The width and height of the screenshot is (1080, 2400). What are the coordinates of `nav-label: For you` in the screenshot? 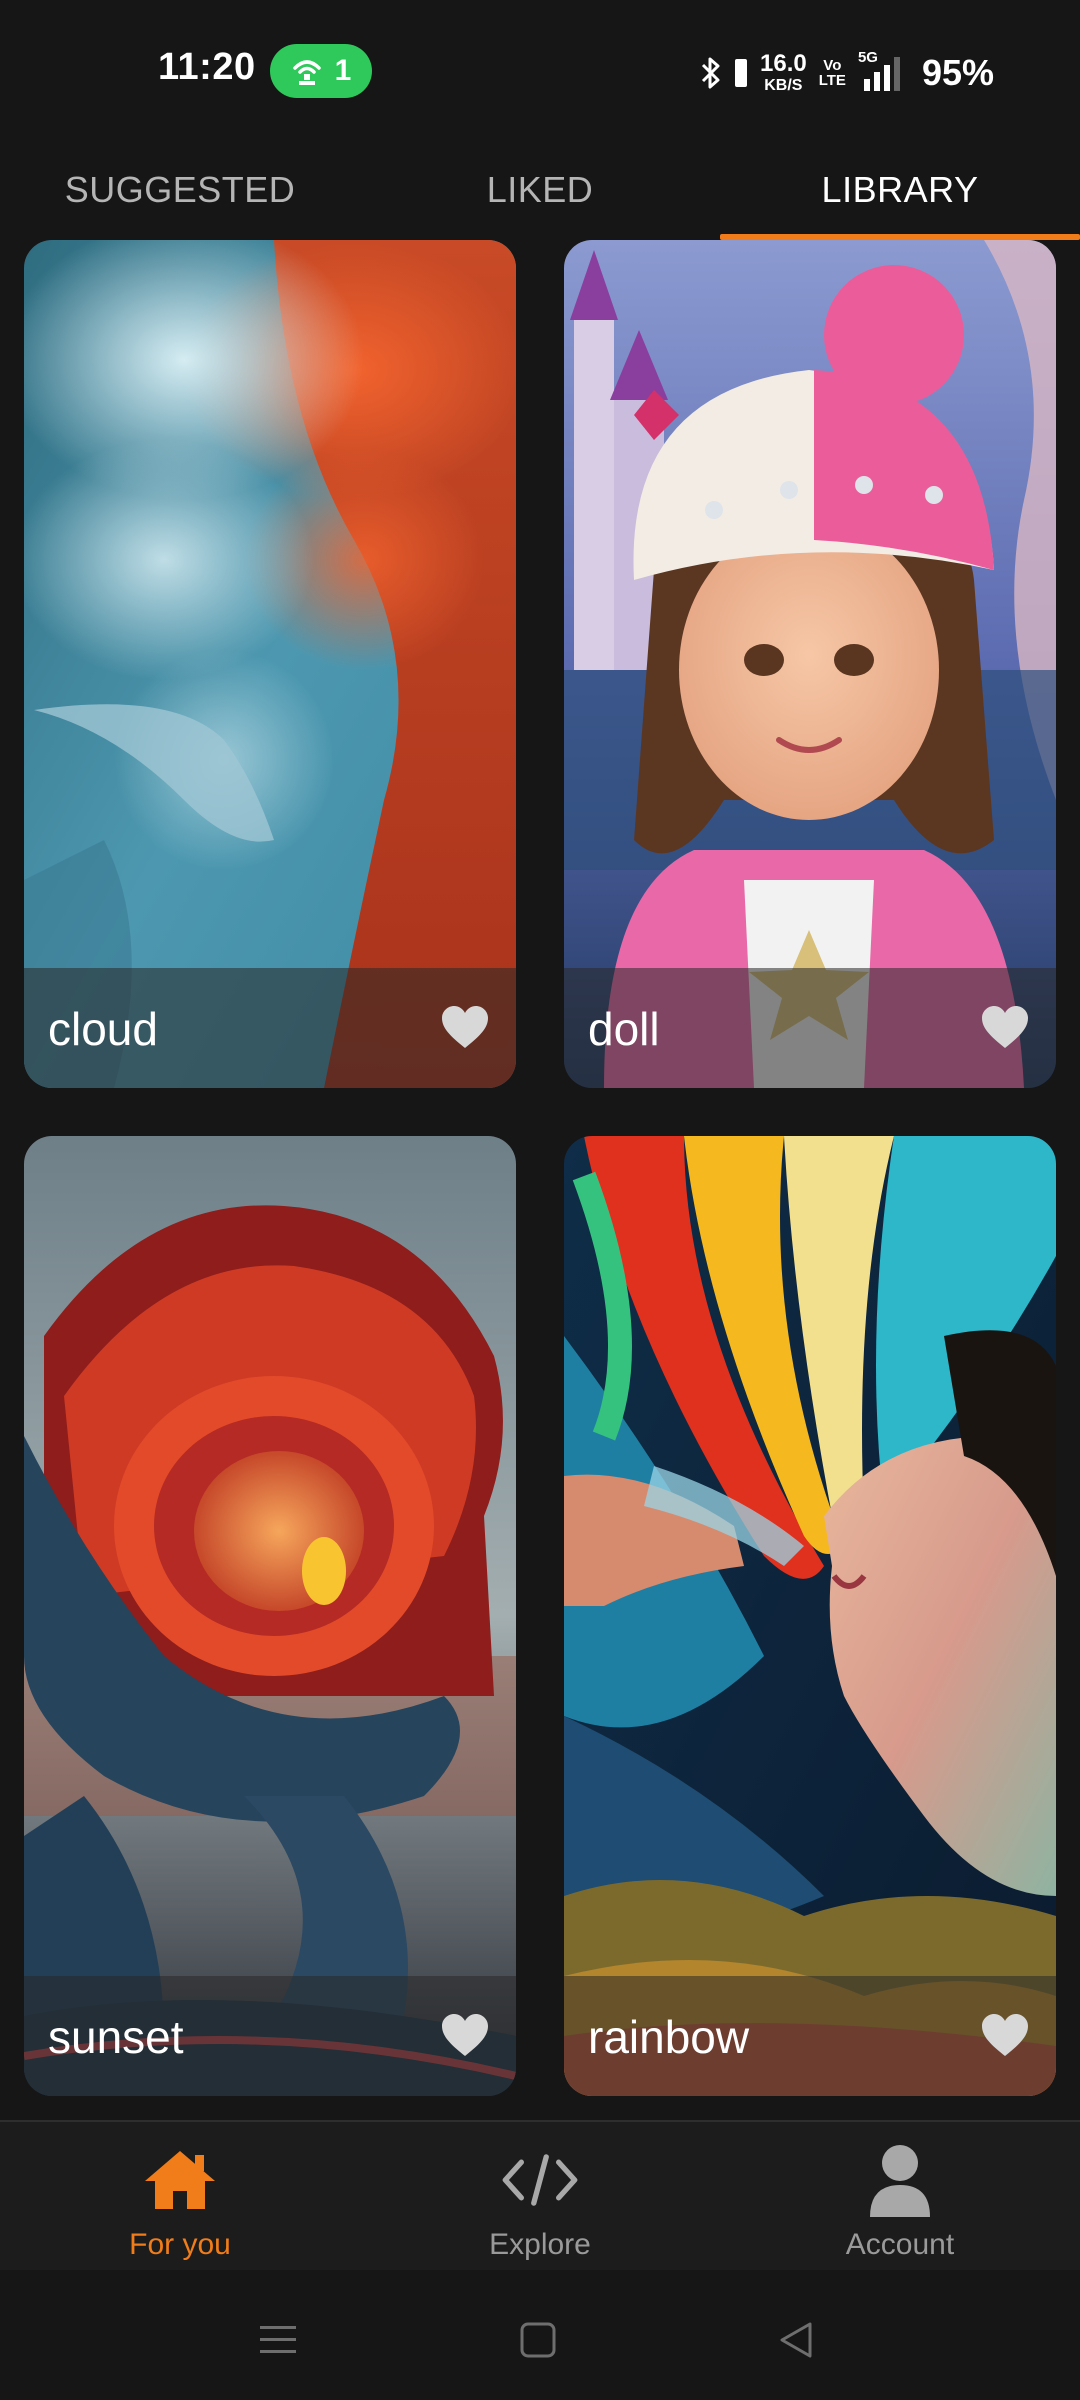 It's located at (180, 2244).